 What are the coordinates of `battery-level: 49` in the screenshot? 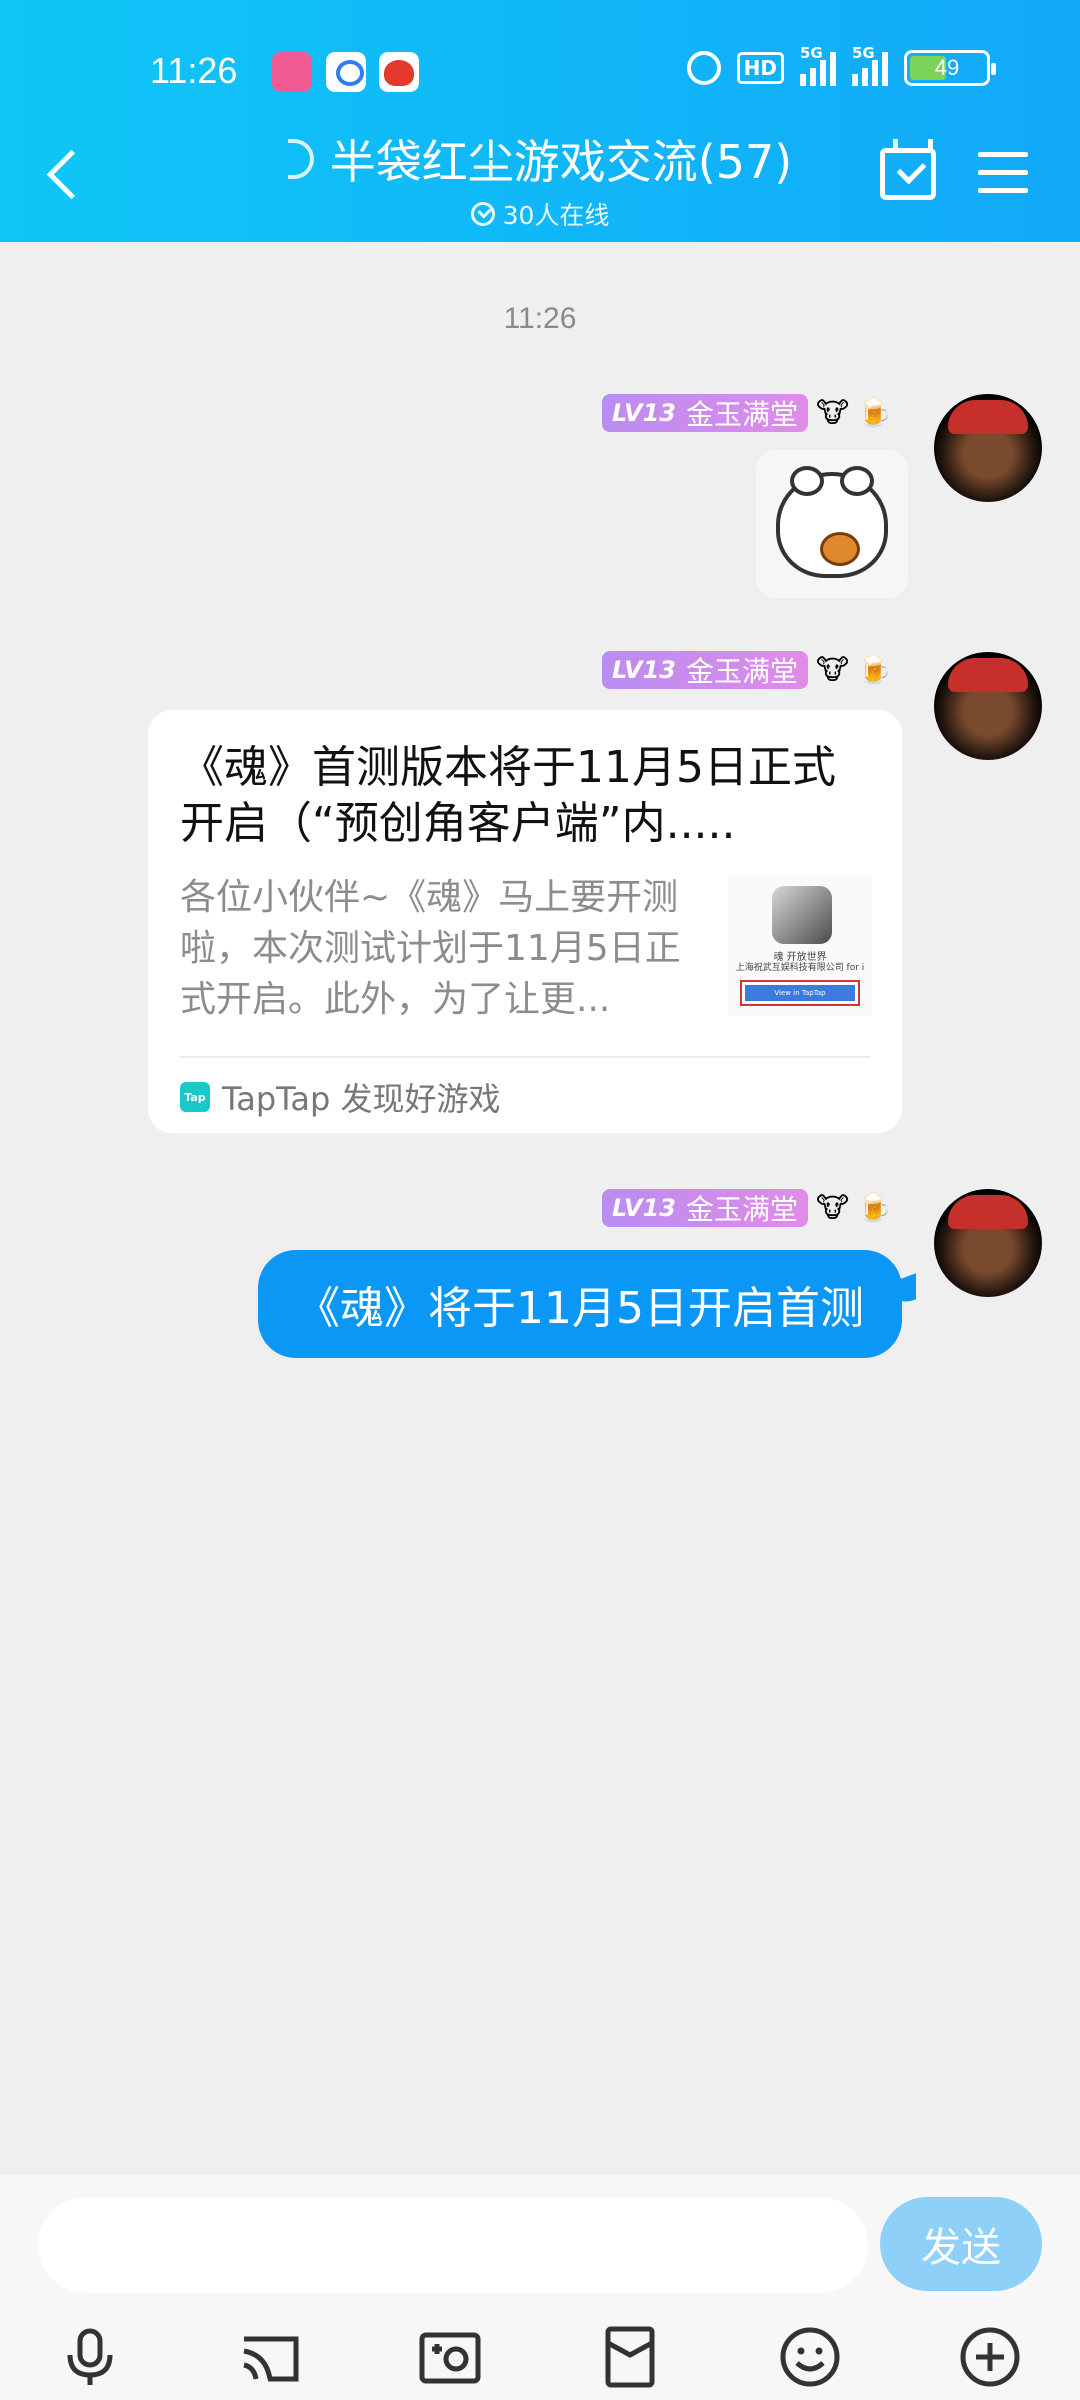 It's located at (947, 67).